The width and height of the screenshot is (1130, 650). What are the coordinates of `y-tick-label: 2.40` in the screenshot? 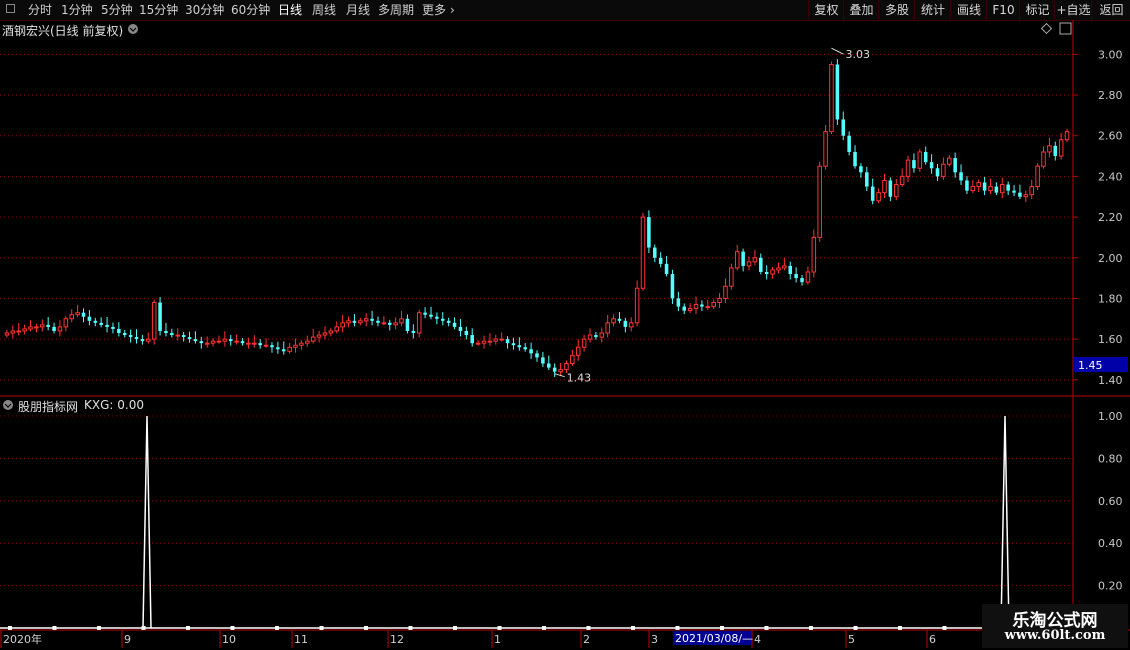 It's located at (1110, 176).